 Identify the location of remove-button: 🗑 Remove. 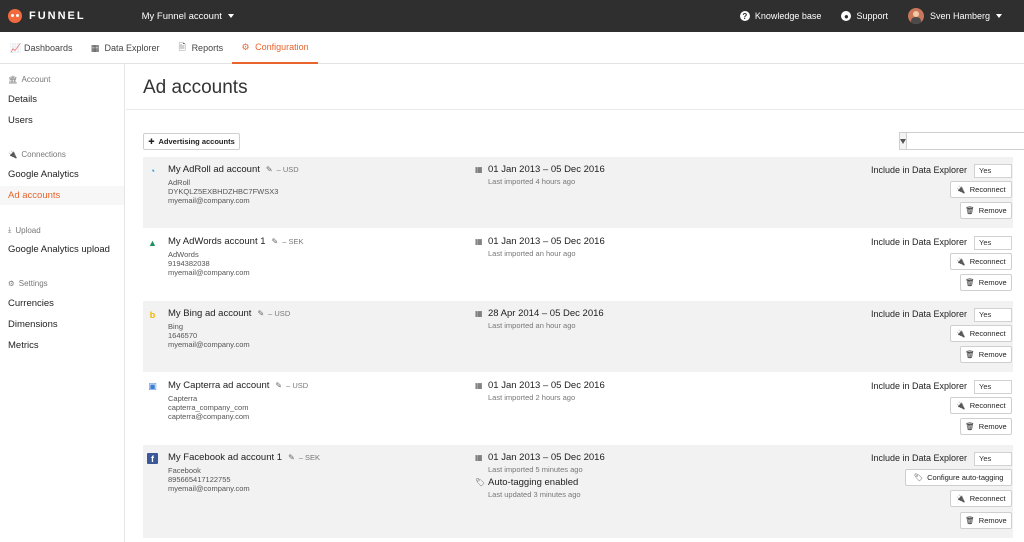
(986, 282).